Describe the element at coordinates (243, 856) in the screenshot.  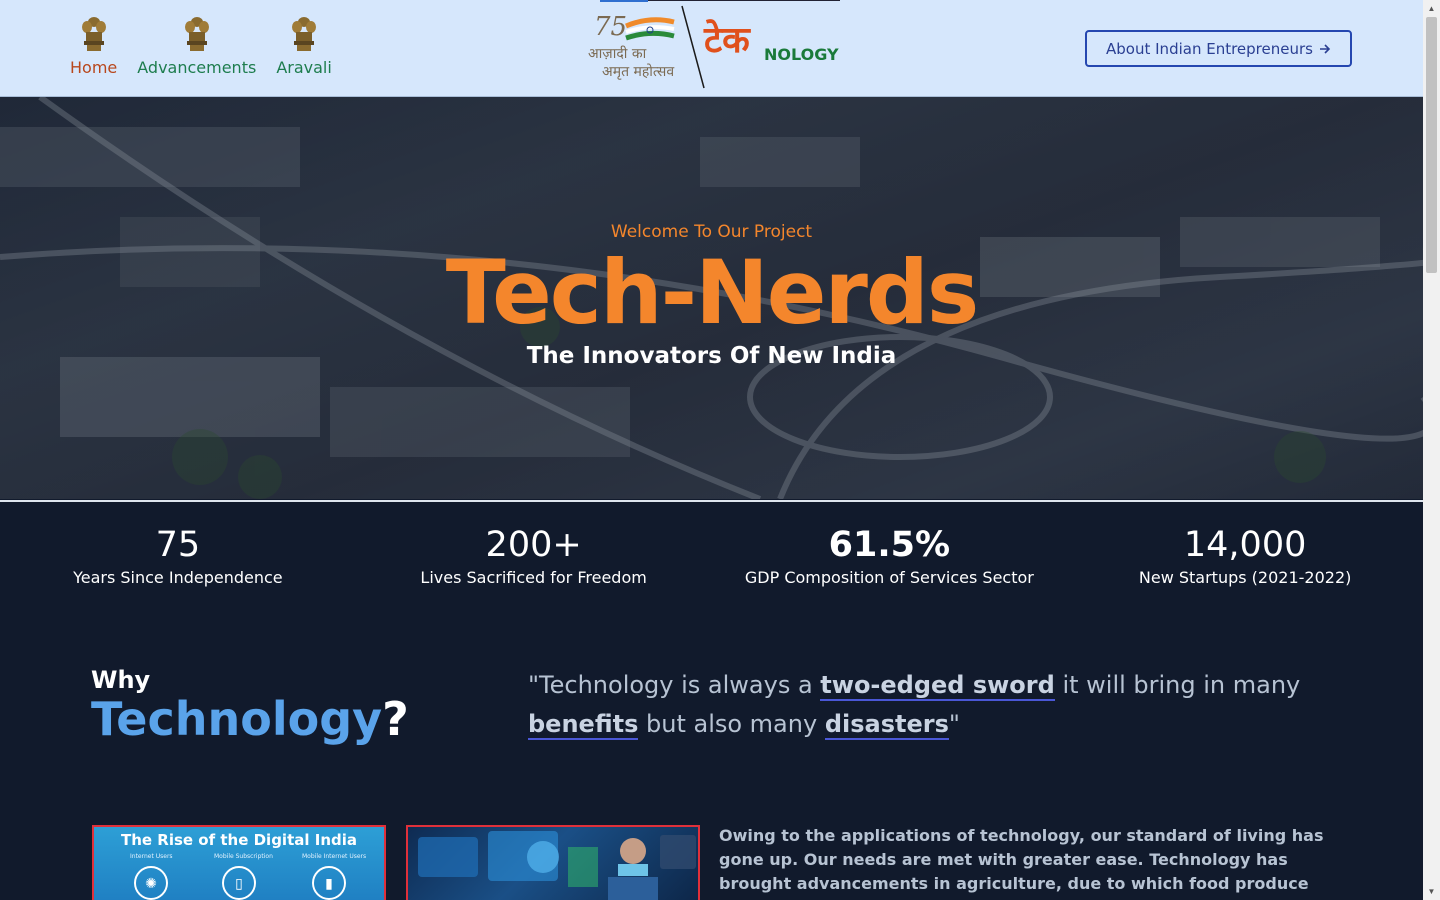
I see `card-label: Mobile Subscription` at that location.